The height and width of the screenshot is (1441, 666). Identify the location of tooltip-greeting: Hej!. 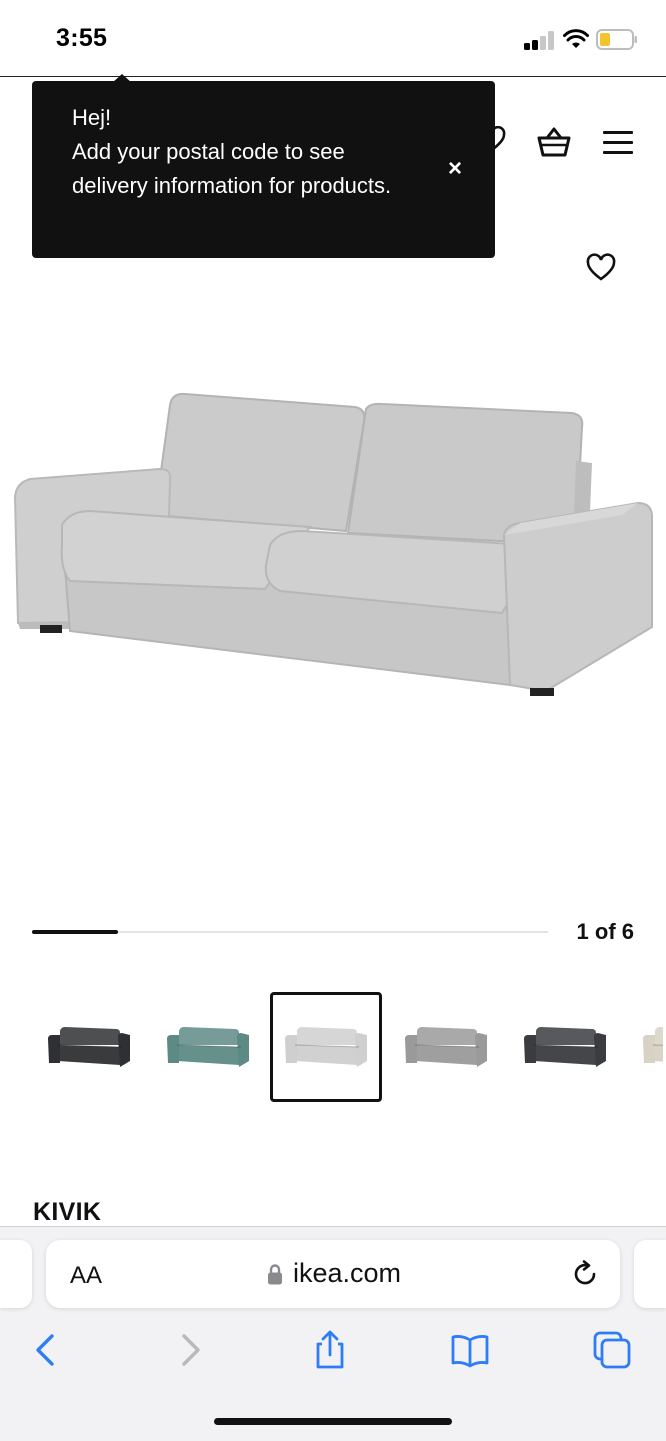
(92, 117).